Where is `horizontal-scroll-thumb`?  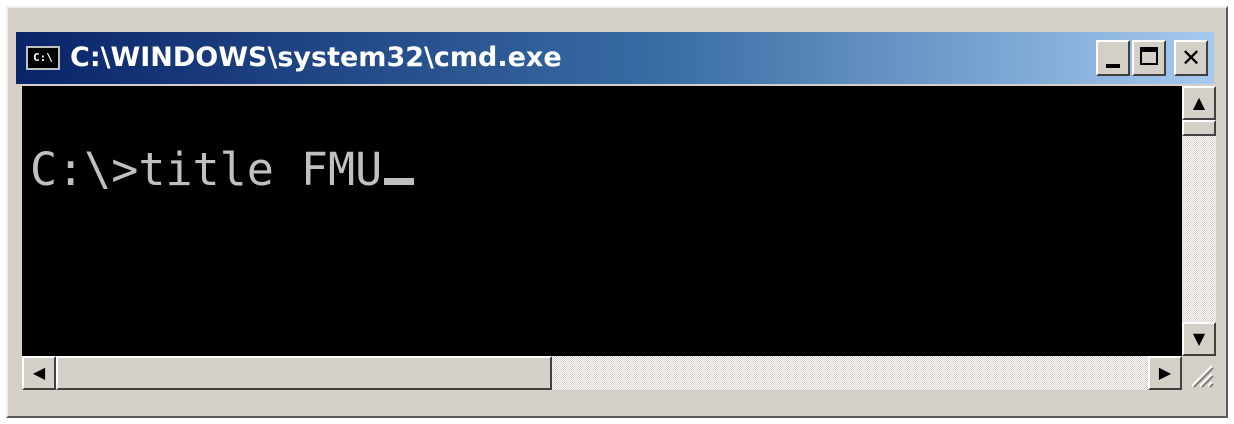 horizontal-scroll-thumb is located at coordinates (304, 373).